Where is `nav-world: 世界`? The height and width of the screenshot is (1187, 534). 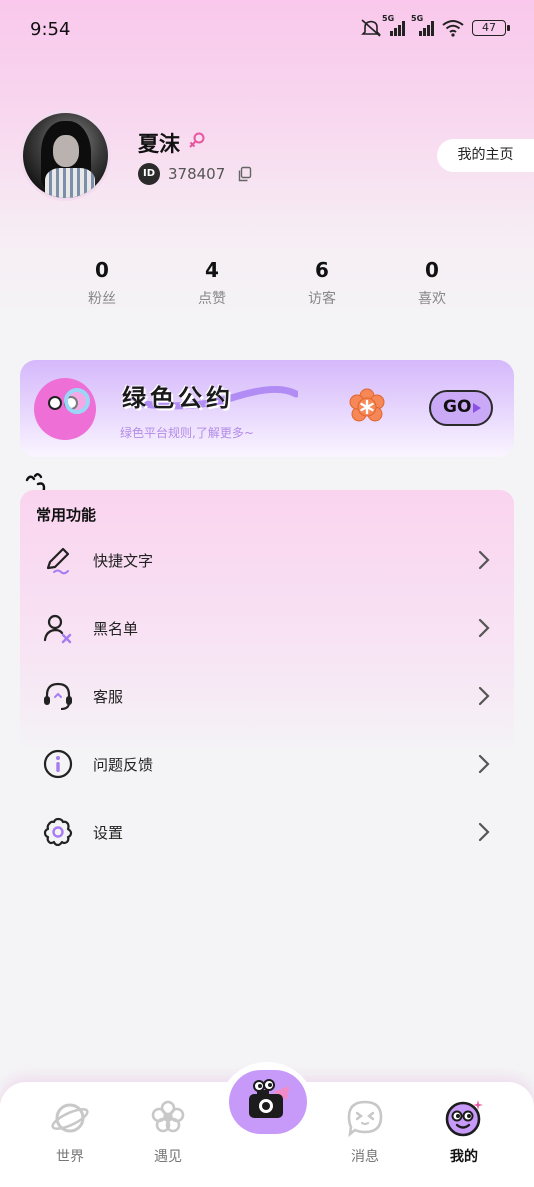
nav-world: 世界 is located at coordinates (70, 1132).